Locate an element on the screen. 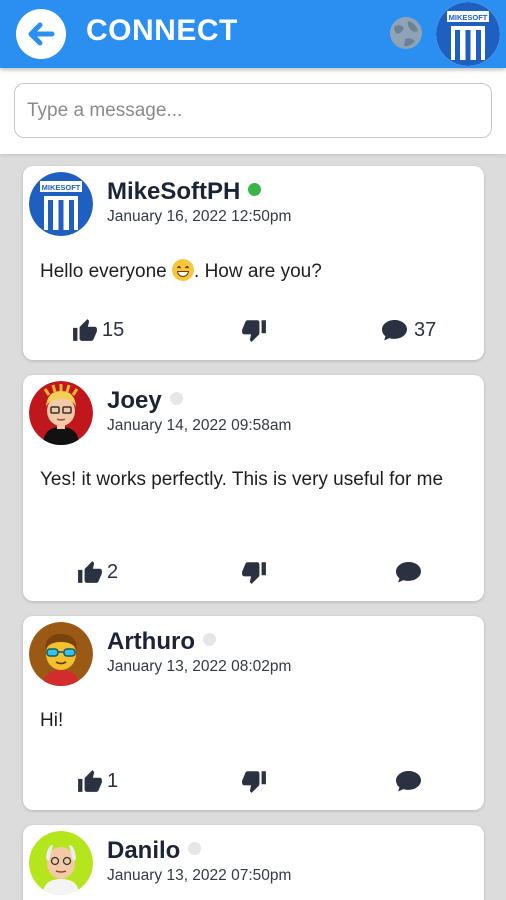  compose-bar is located at coordinates (253, 111).